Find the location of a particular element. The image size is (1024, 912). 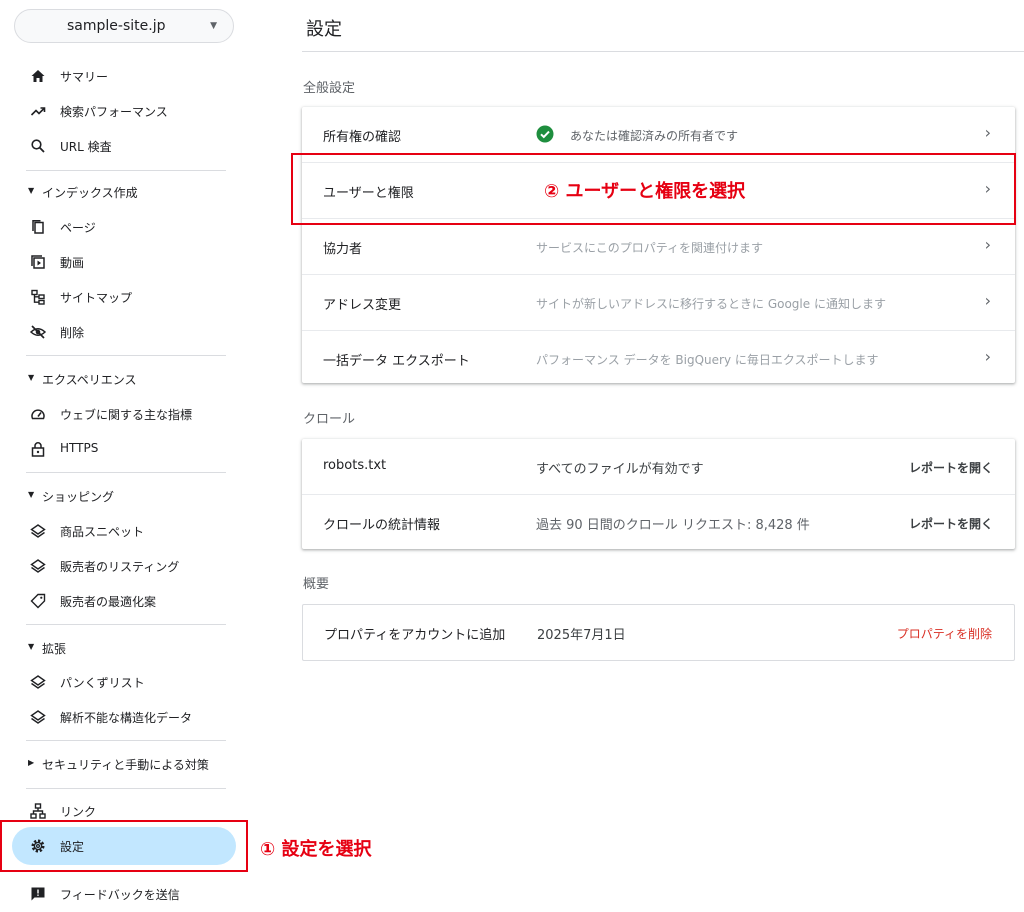

settings-row-associations: 協力者 サービスにこのプロパティを関連付けます › is located at coordinates (658, 247).